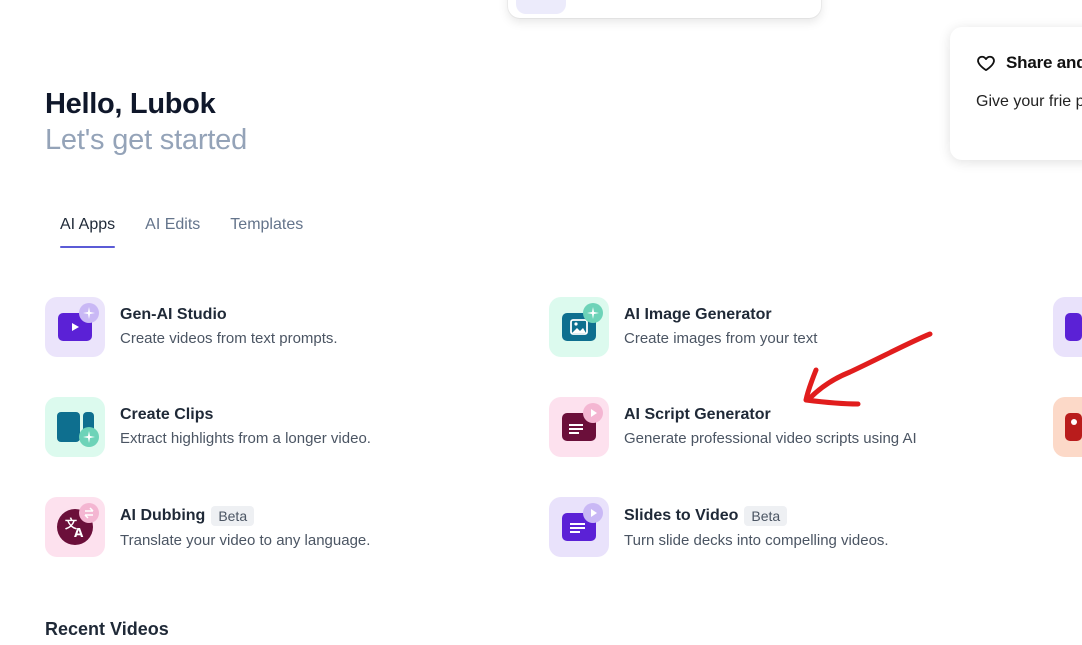  What do you see at coordinates (579, 327) in the screenshot?
I see `ai-image-generator-tile` at bounding box center [579, 327].